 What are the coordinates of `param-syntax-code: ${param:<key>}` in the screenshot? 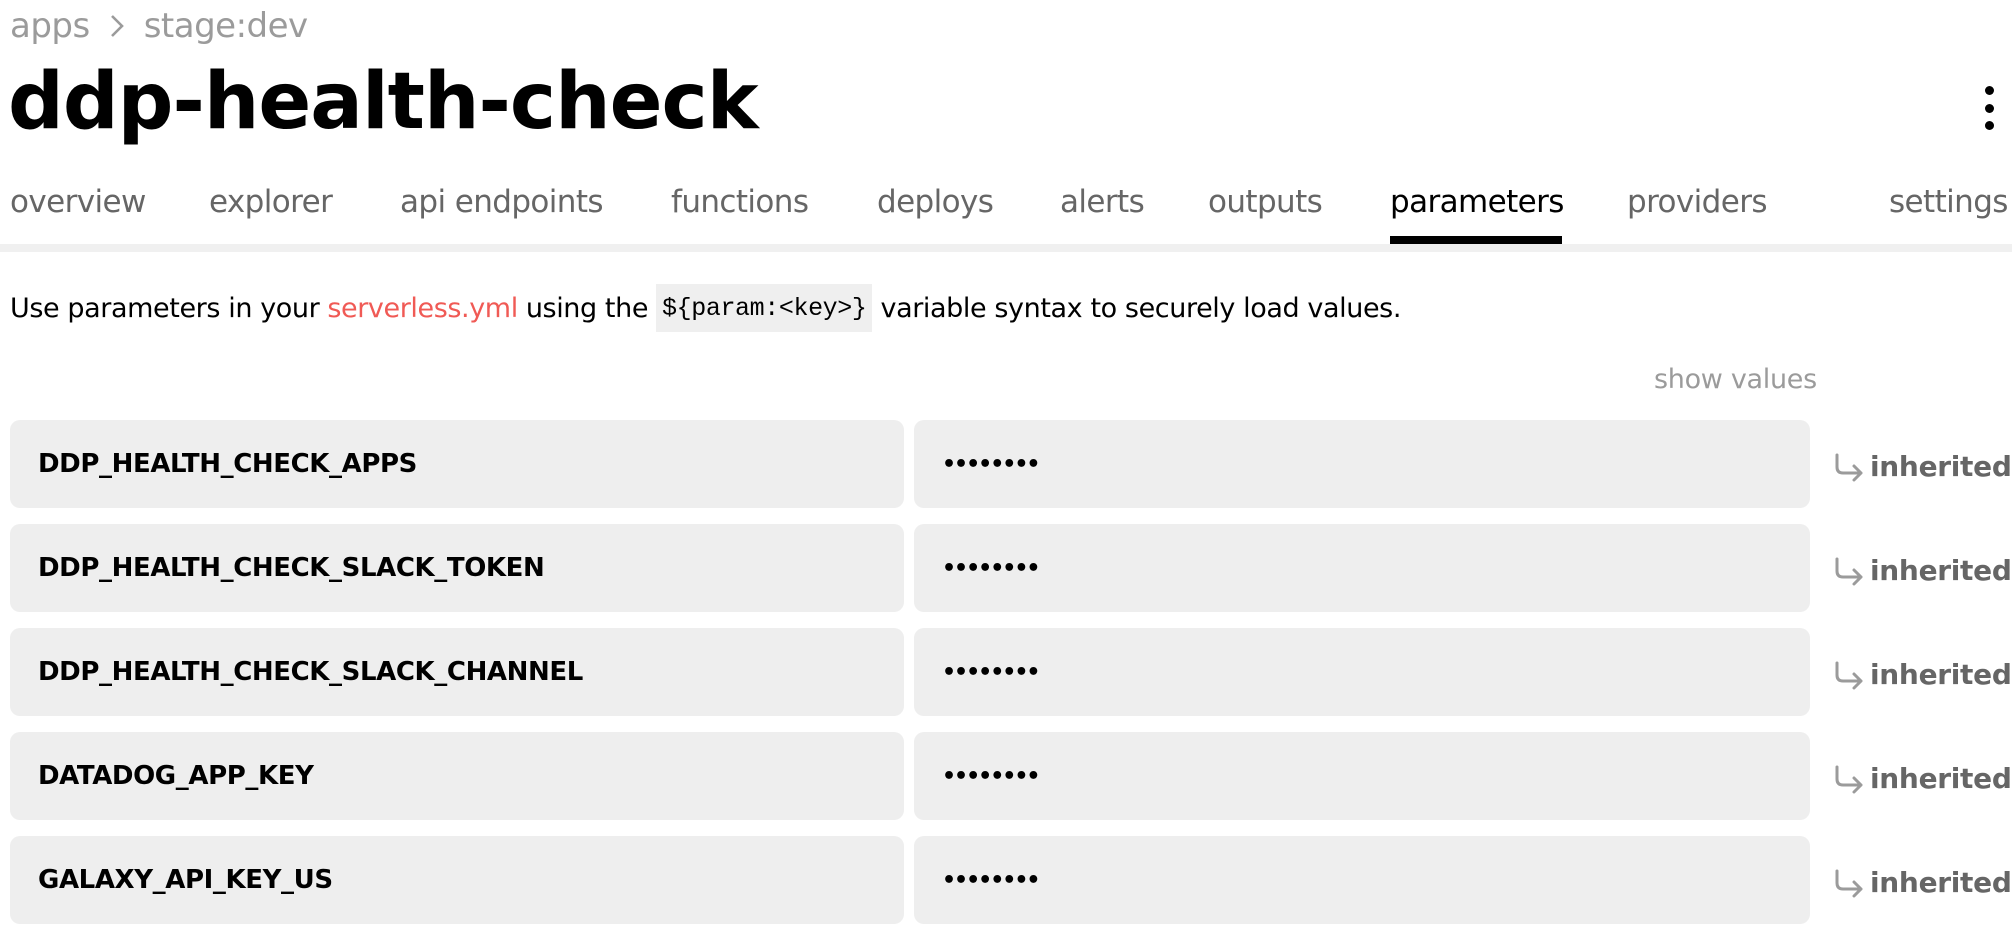 It's located at (764, 308).